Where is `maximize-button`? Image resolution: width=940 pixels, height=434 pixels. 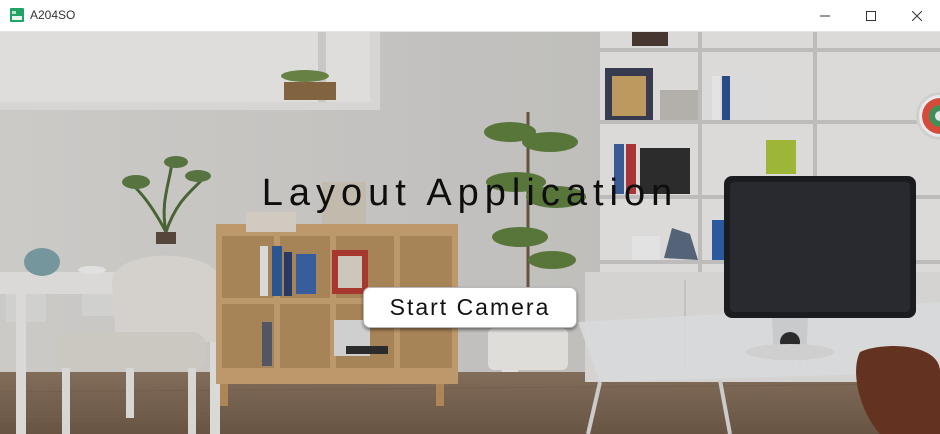 maximize-button is located at coordinates (871, 15).